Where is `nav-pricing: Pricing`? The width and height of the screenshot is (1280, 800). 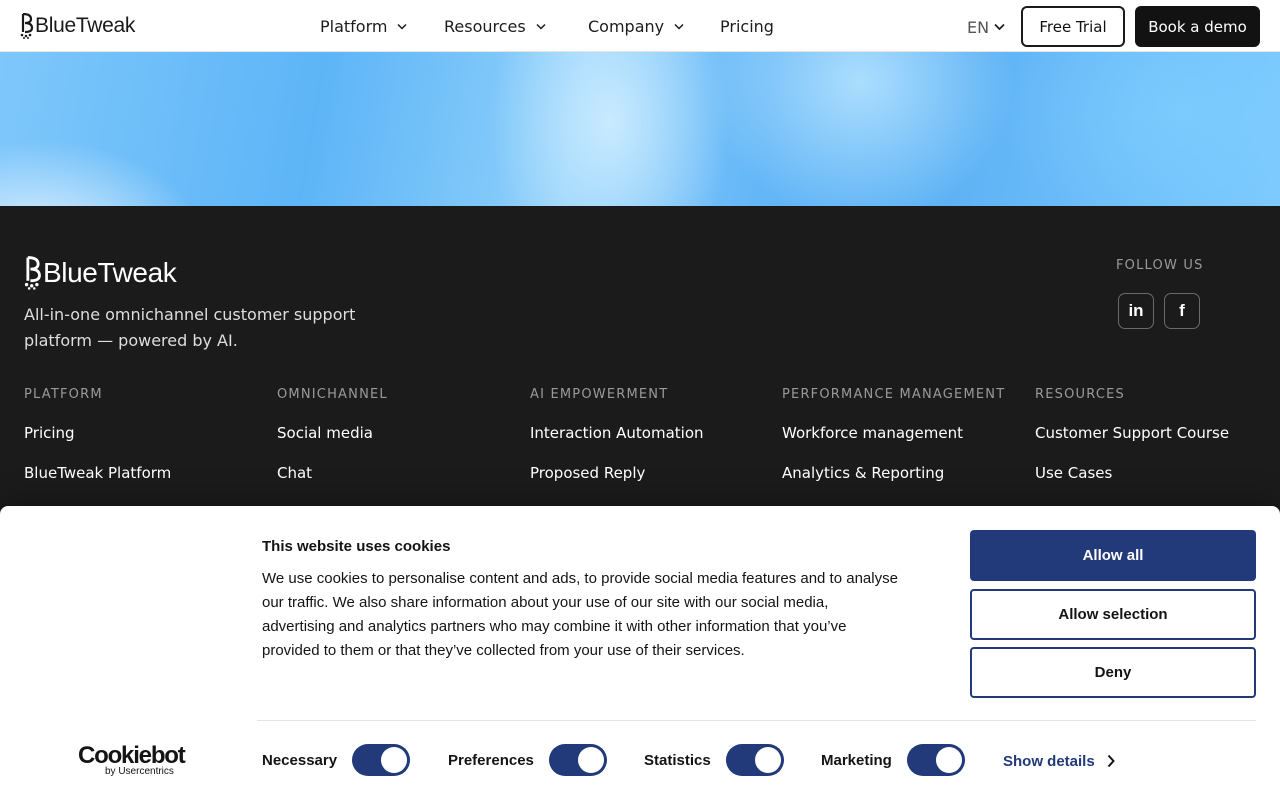 nav-pricing: Pricing is located at coordinates (747, 26).